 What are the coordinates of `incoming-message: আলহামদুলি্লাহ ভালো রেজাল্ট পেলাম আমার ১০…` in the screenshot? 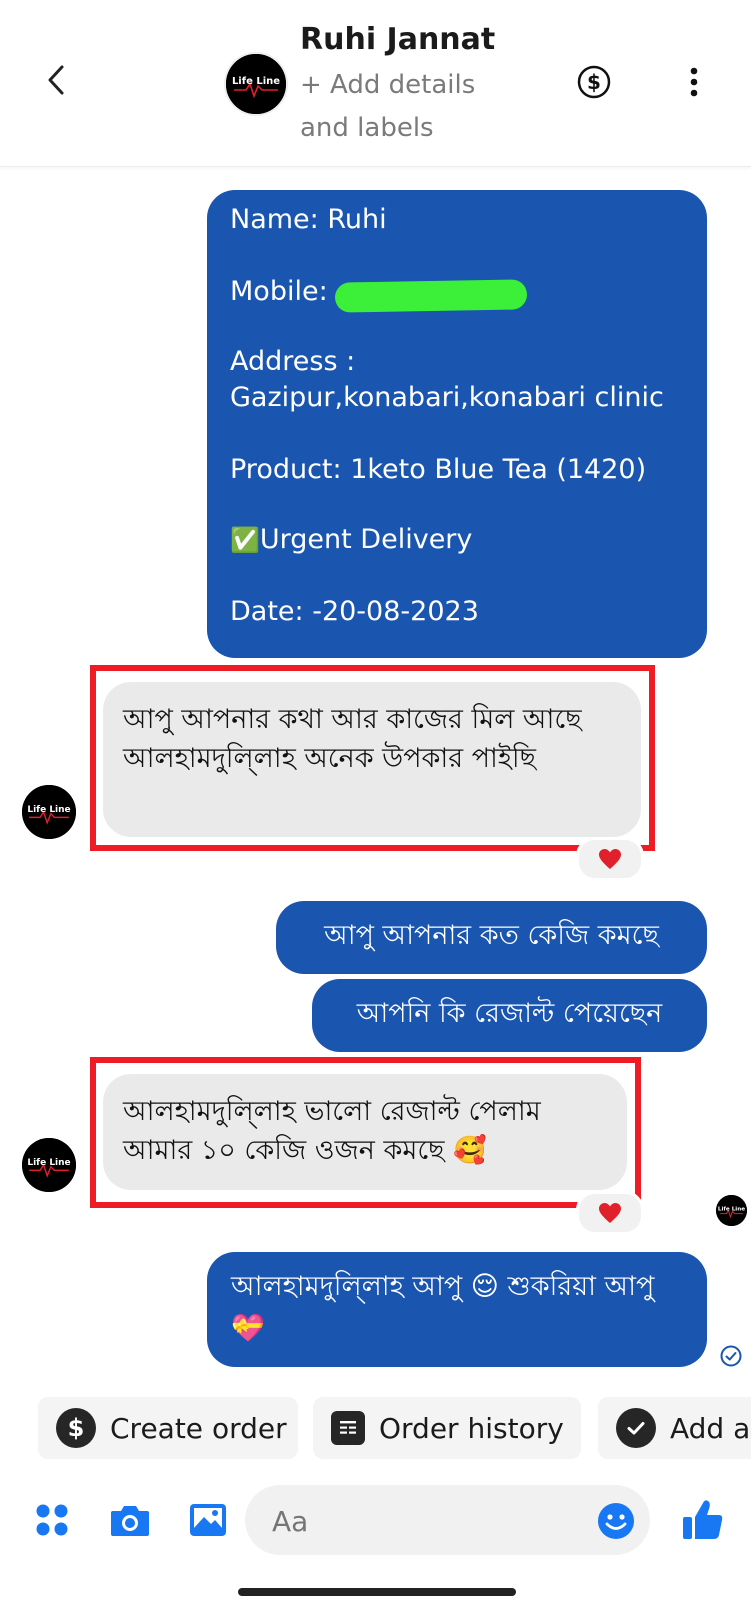 It's located at (365, 1132).